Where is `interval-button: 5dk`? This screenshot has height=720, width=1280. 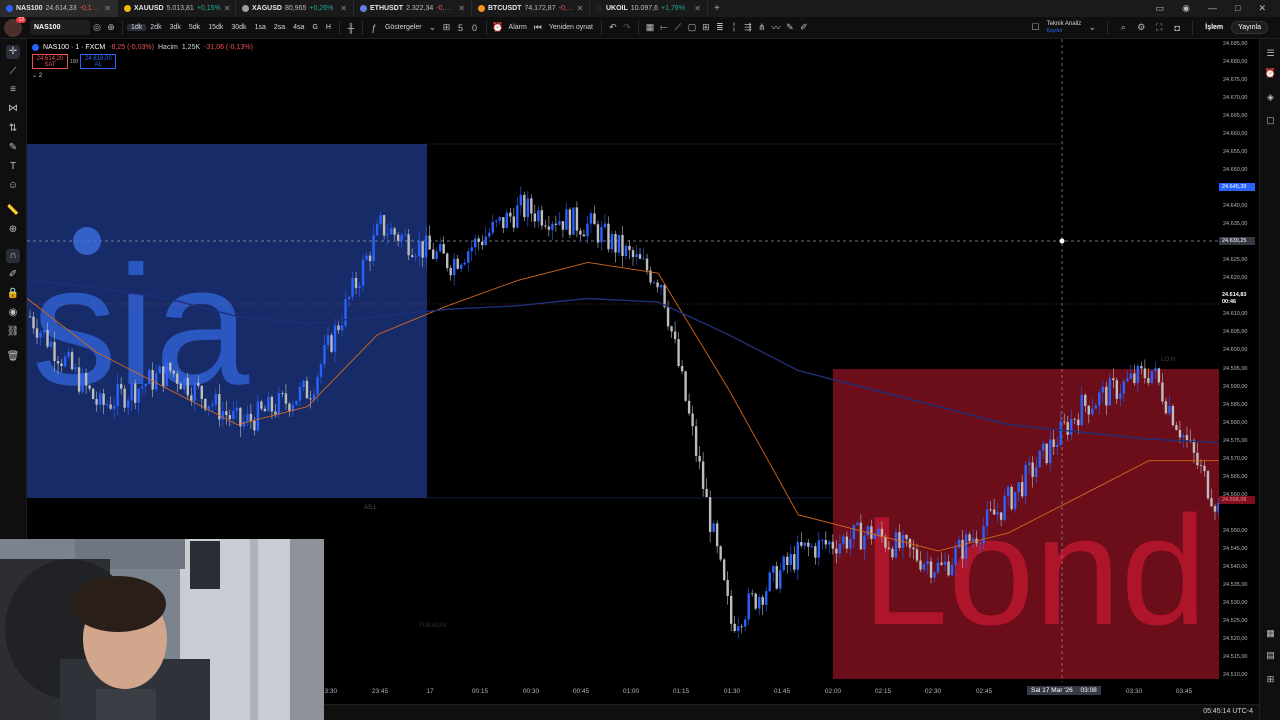
interval-button: 5dk is located at coordinates (194, 27).